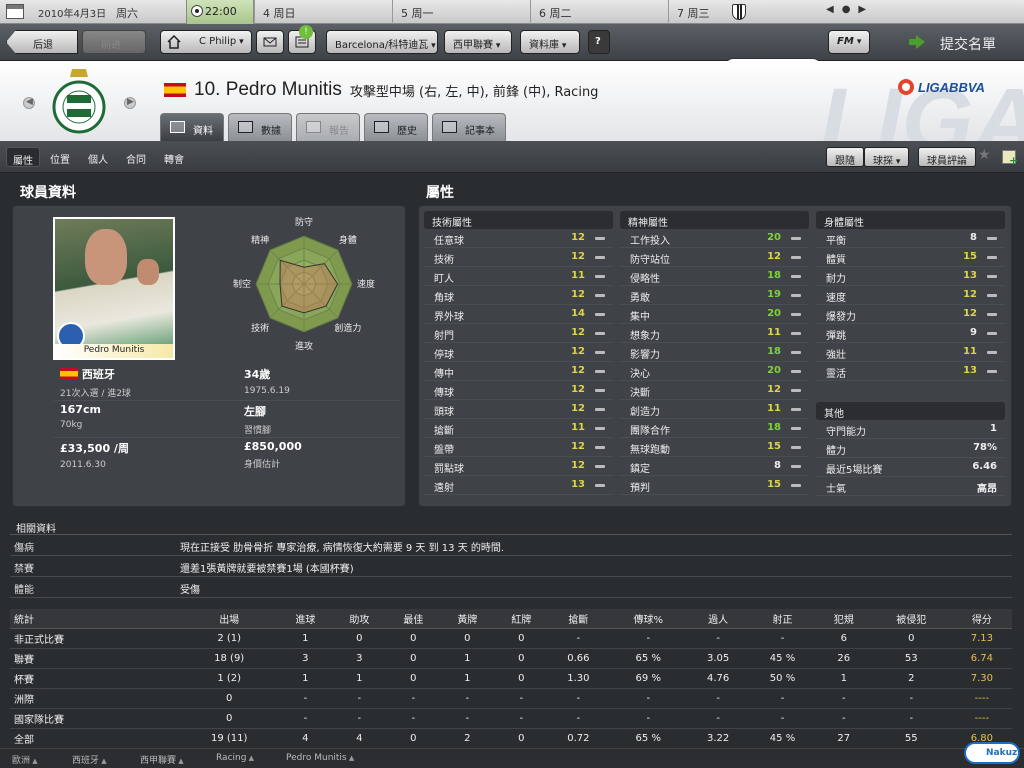 This screenshot has width=1024, height=768. What do you see at coordinates (911, 619) in the screenshot?
I see `stats-column-header: 被侵犯` at bounding box center [911, 619].